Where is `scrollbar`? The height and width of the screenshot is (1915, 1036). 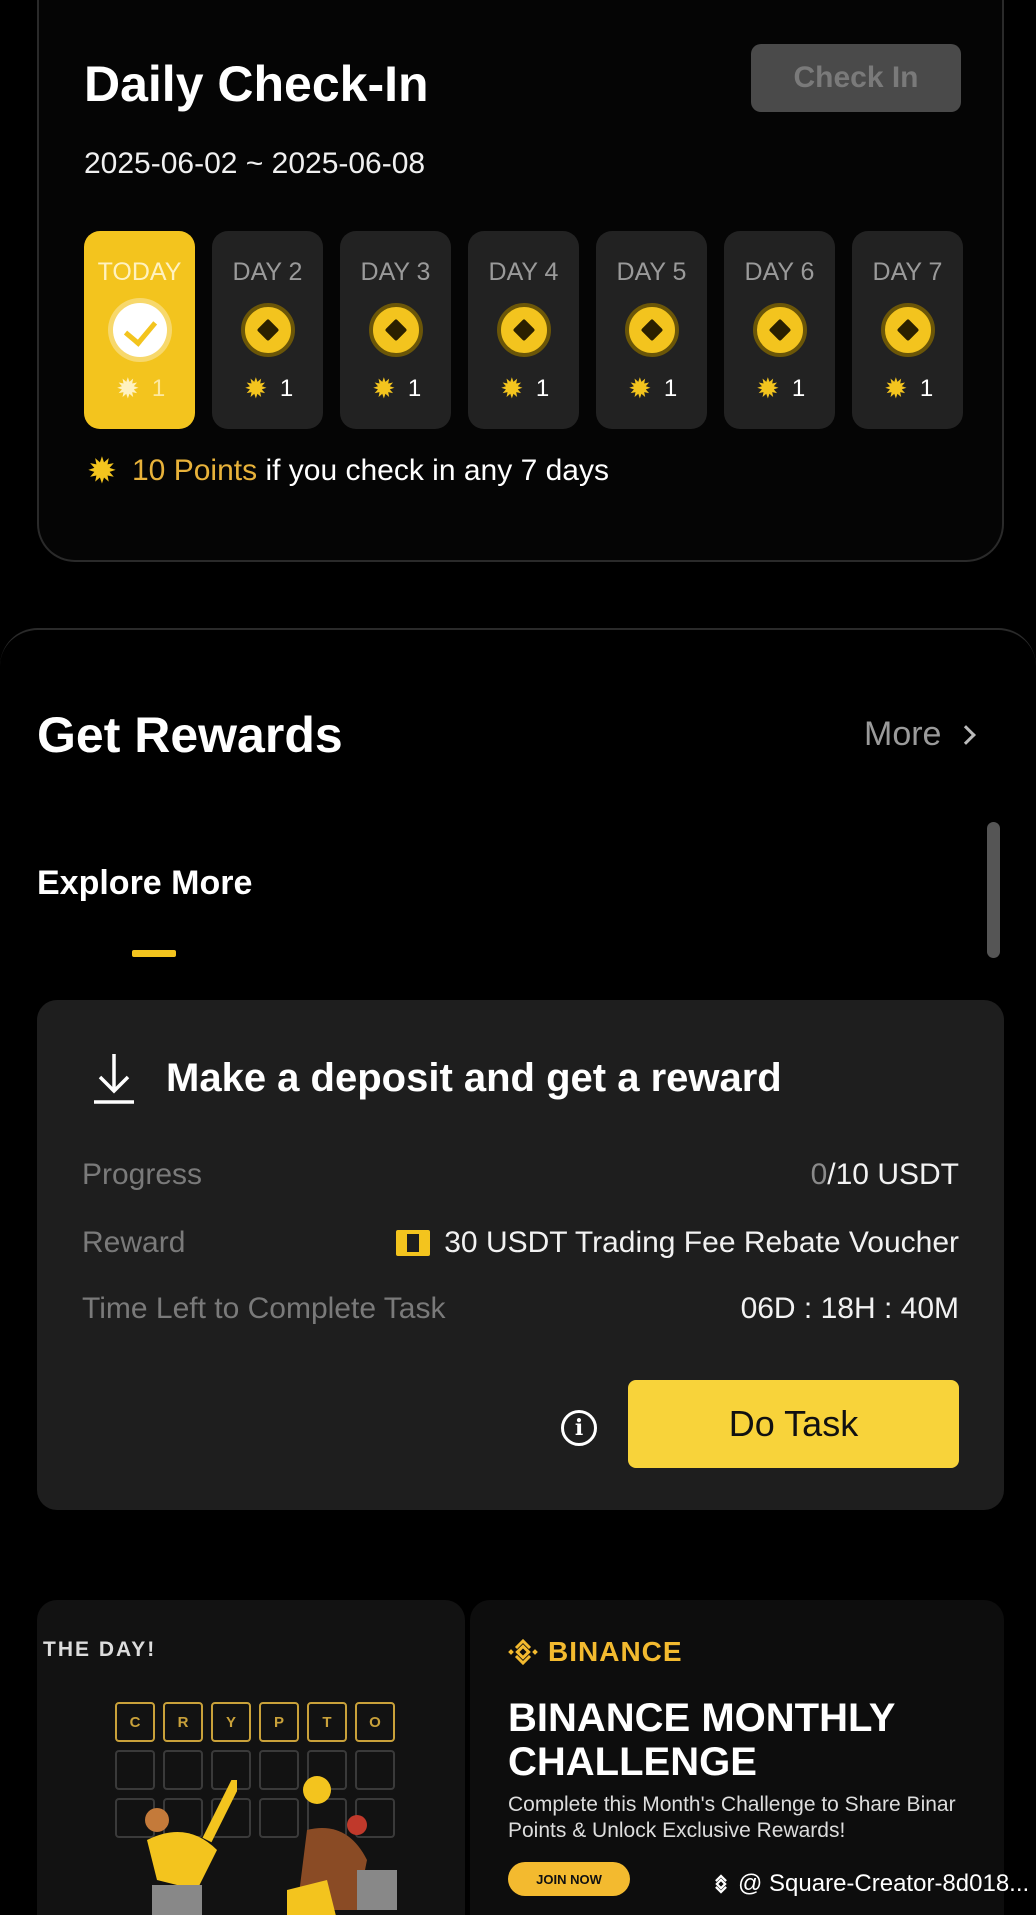 scrollbar is located at coordinates (993, 890).